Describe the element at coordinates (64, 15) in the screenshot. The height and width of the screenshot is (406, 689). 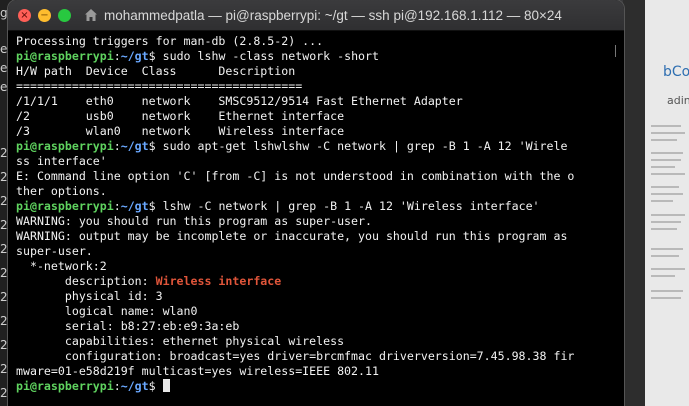
I see `zoom-window-button` at that location.